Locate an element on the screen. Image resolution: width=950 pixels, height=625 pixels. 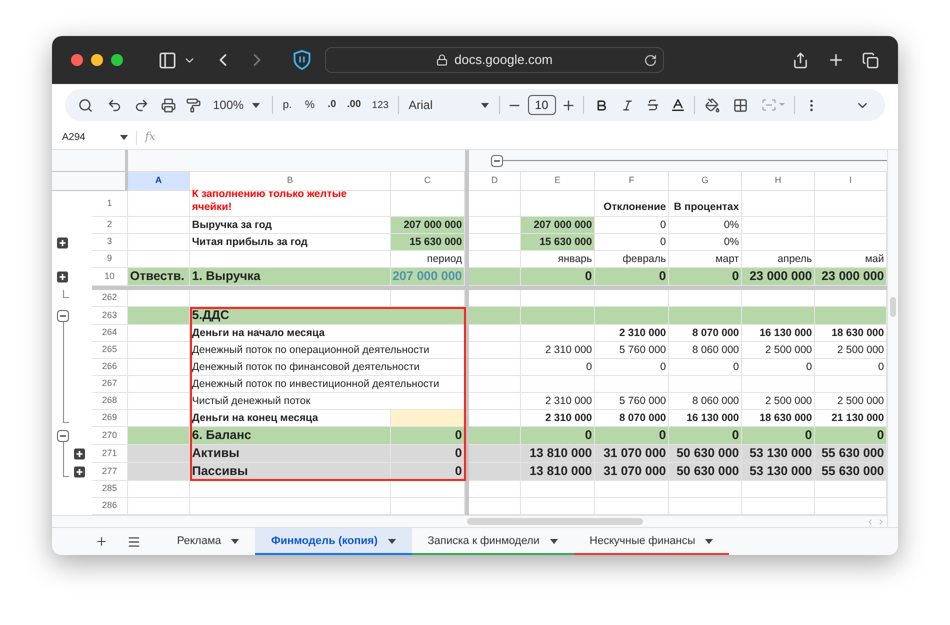
column-header: C is located at coordinates (428, 181).